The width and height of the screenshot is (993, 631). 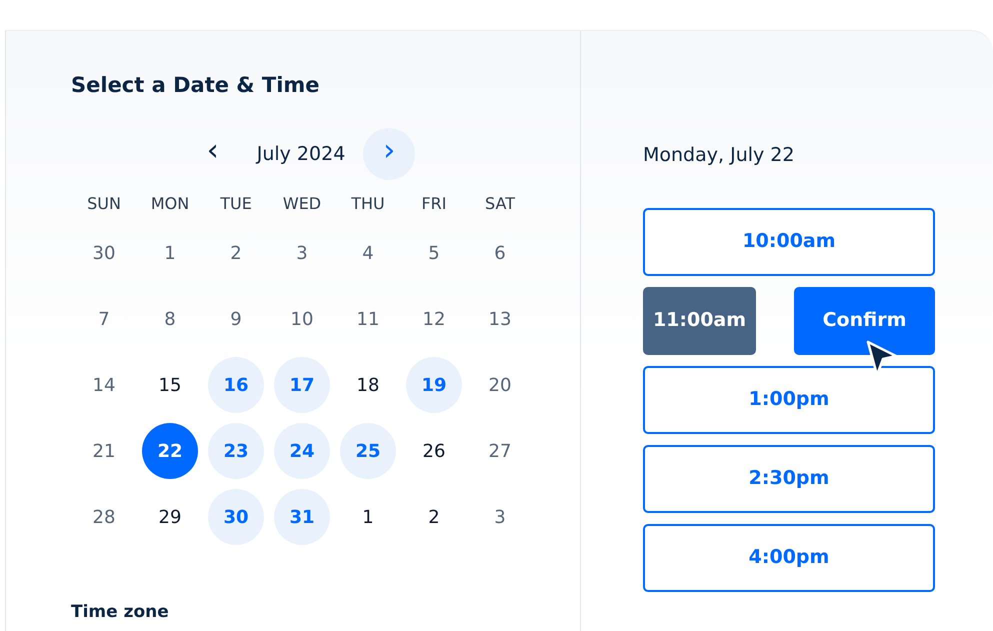 I want to click on weekday-label: TUE, so click(x=236, y=204).